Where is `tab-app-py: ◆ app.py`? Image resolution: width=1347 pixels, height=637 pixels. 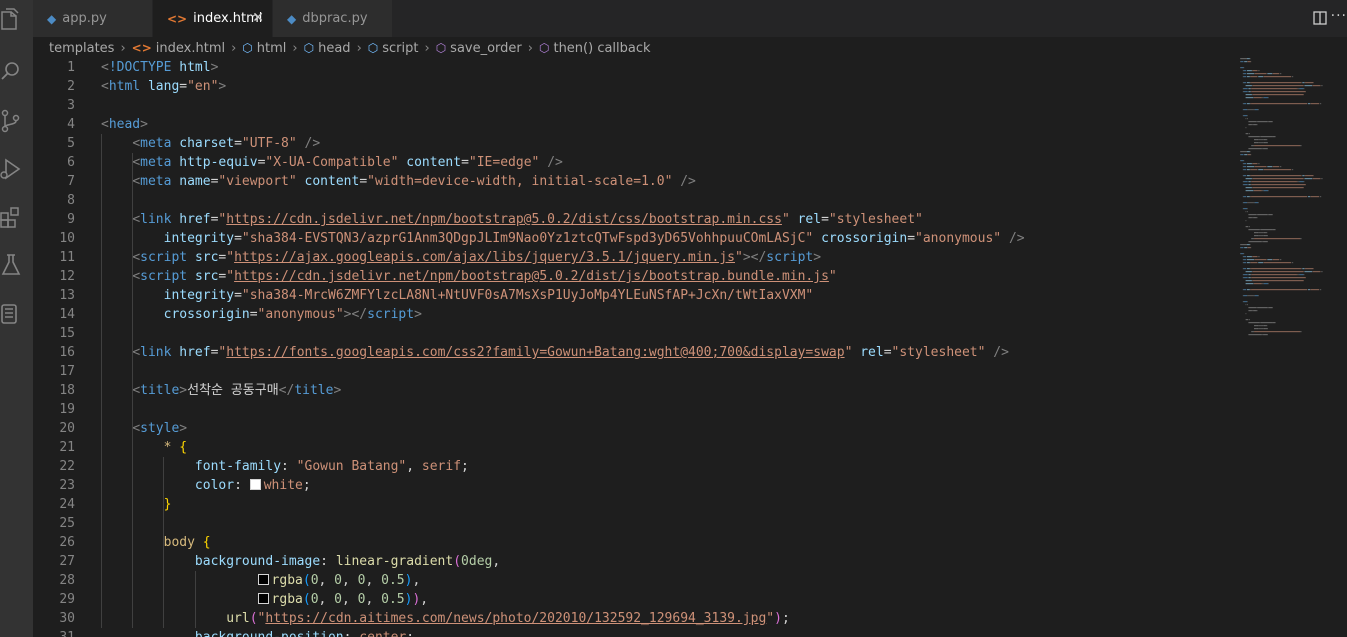 tab-app-py: ◆ app.py is located at coordinates (93, 18).